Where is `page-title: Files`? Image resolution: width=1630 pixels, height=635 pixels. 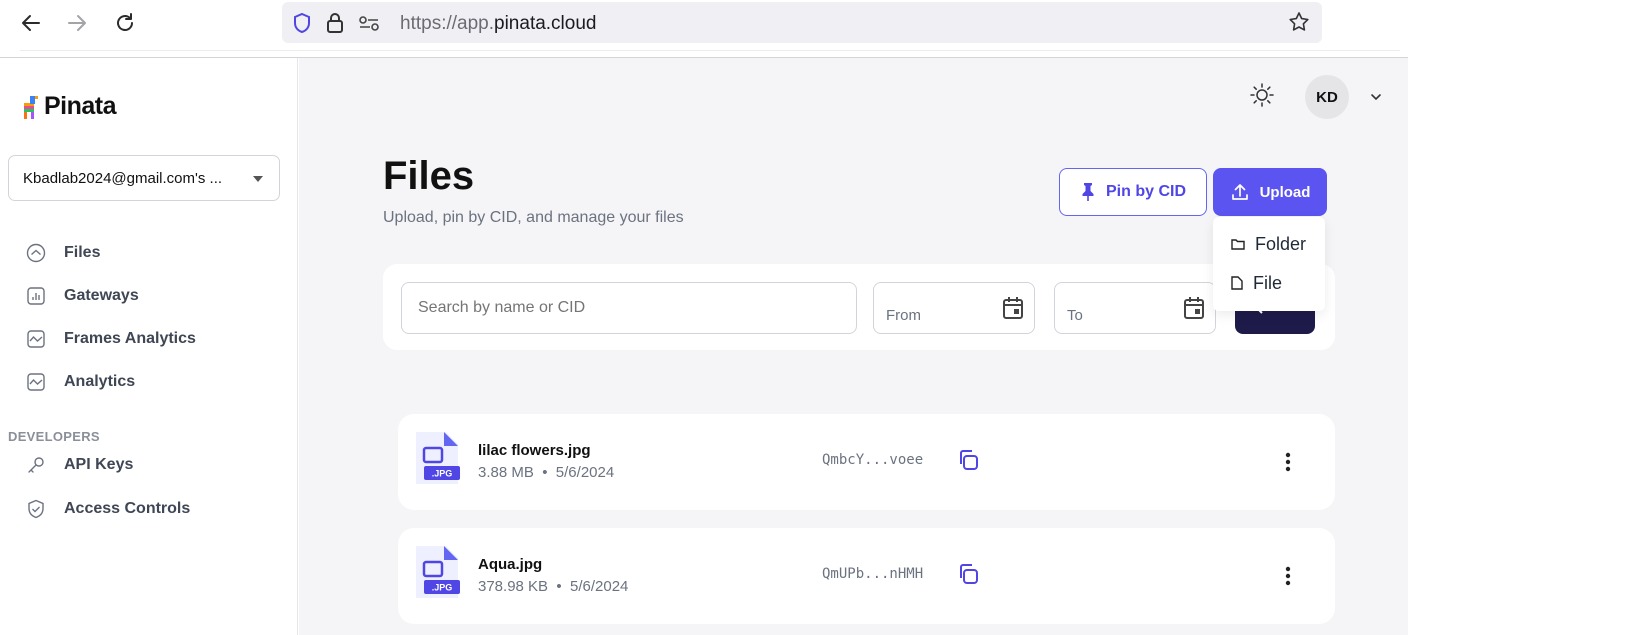
page-title: Files is located at coordinates (429, 176).